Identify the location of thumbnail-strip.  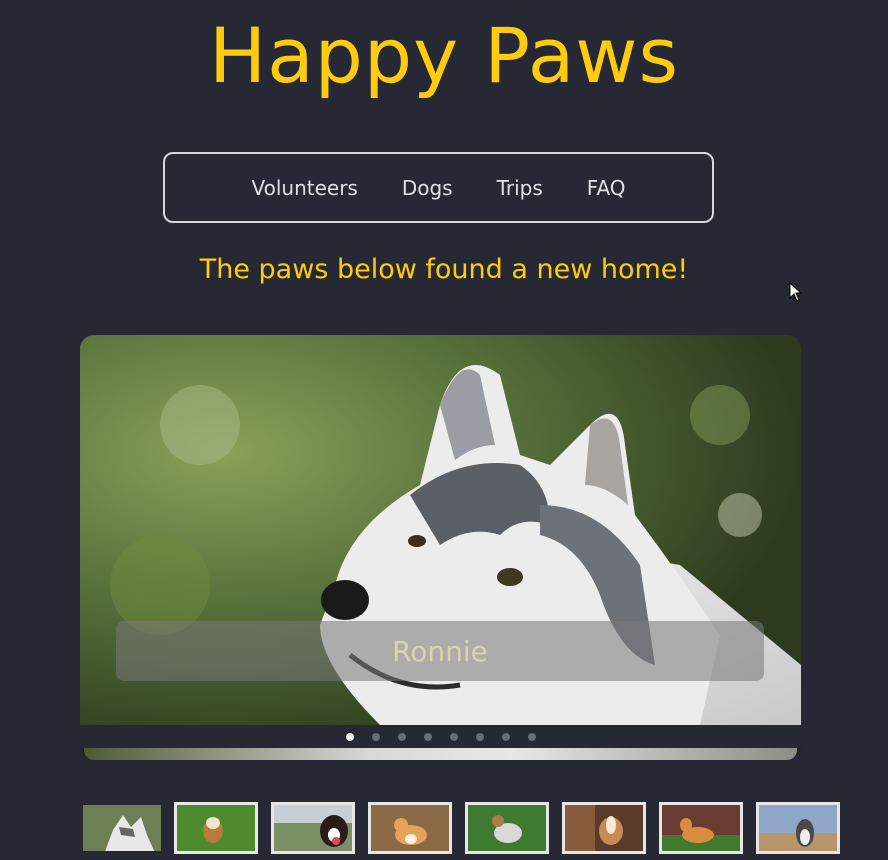
(465, 831).